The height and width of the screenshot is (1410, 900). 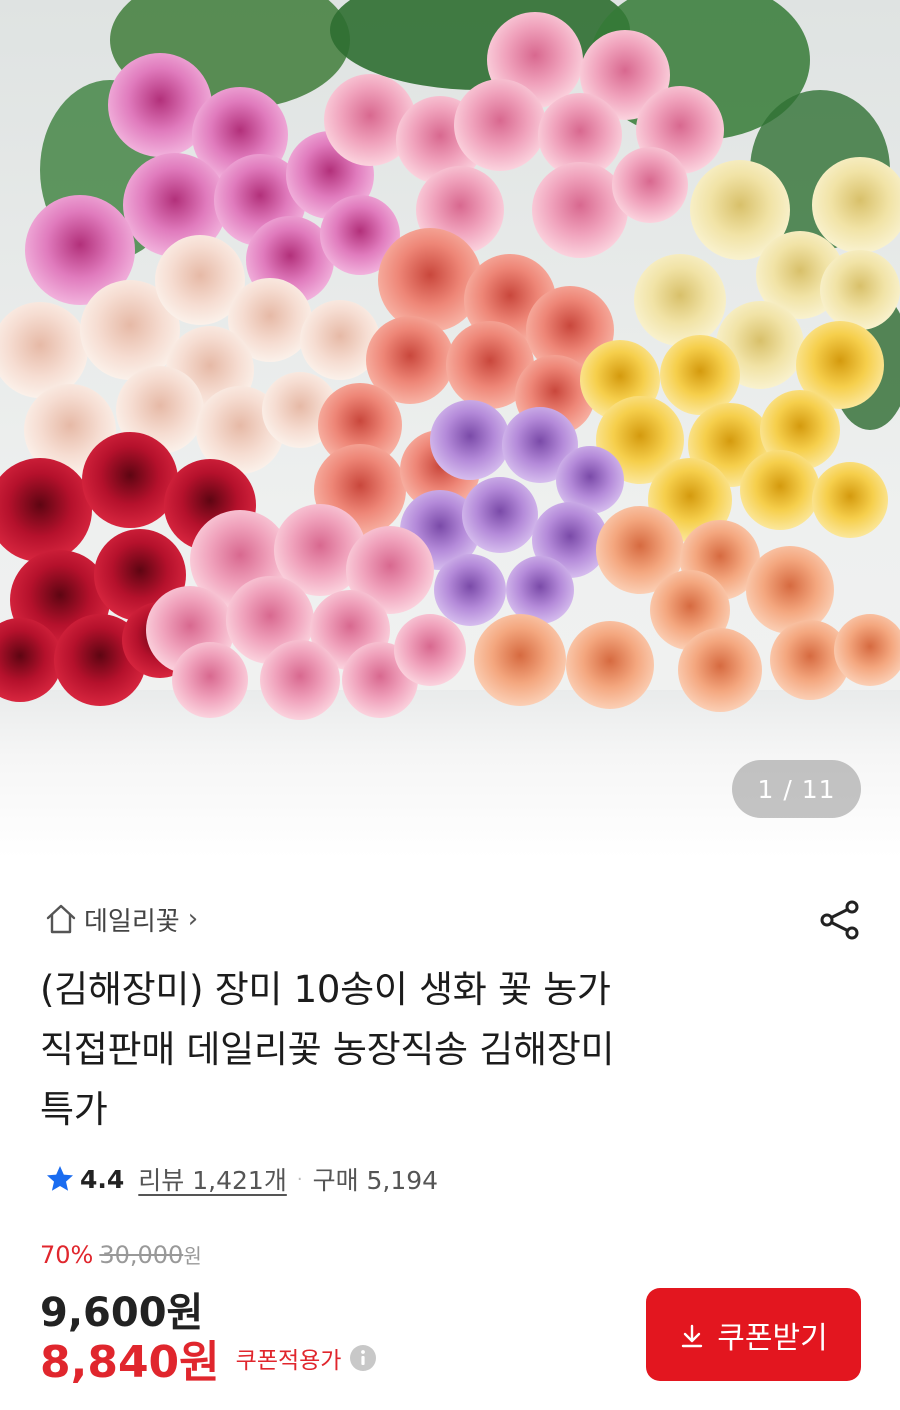 What do you see at coordinates (212, 1179) in the screenshot?
I see `review-count-link: 리뷰 1,421개` at bounding box center [212, 1179].